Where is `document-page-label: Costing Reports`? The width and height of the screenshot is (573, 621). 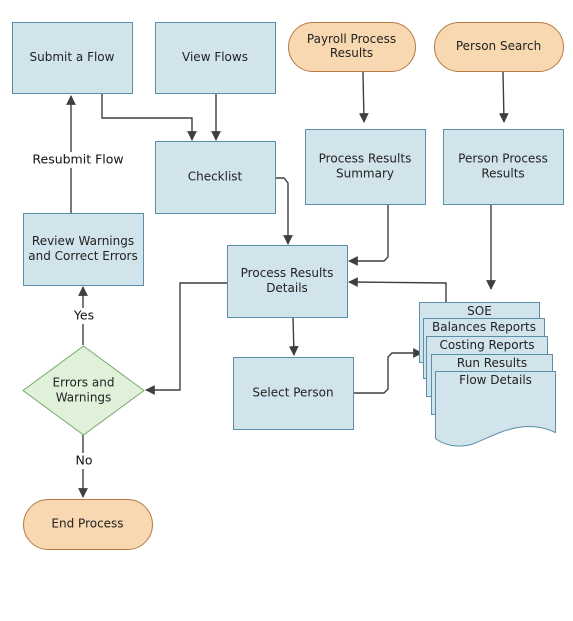 document-page-label: Costing Reports is located at coordinates (486, 345).